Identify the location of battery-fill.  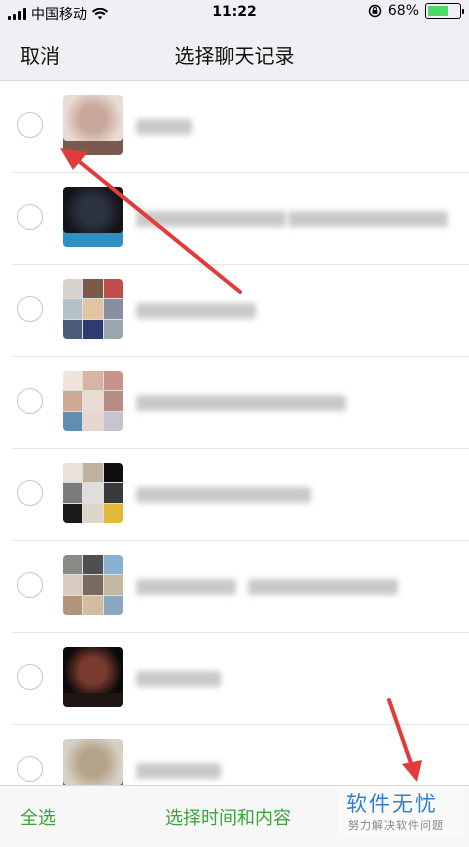
(438, 11).